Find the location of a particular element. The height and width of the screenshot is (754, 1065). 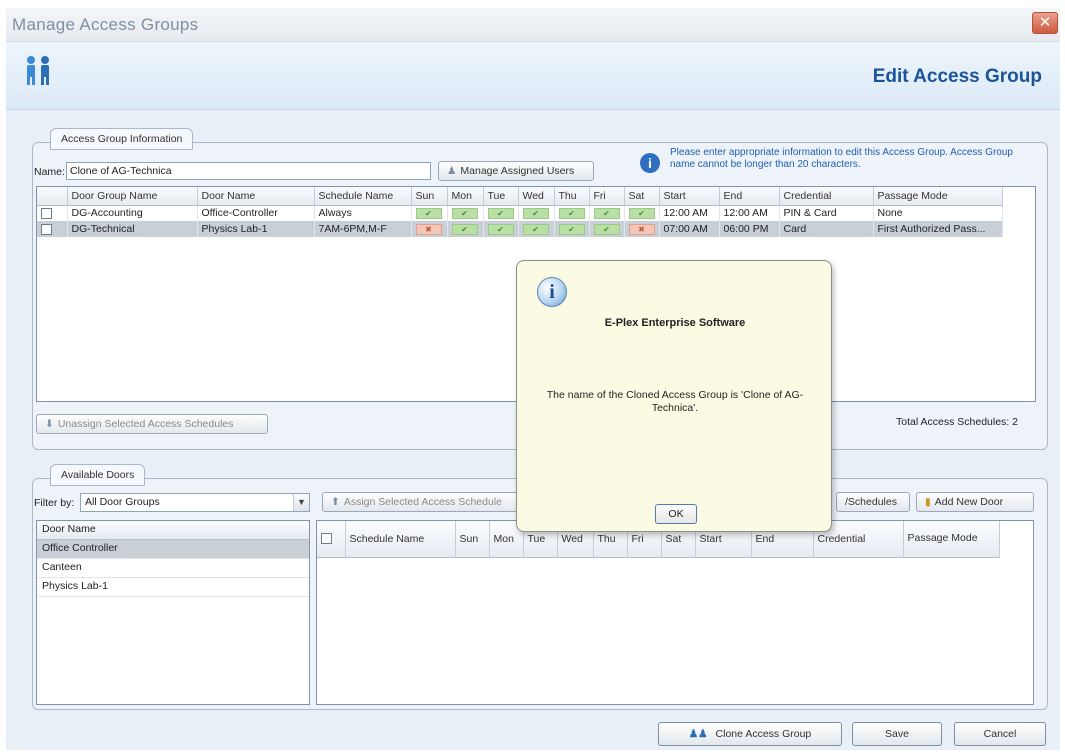

ok-button: OK is located at coordinates (676, 514).